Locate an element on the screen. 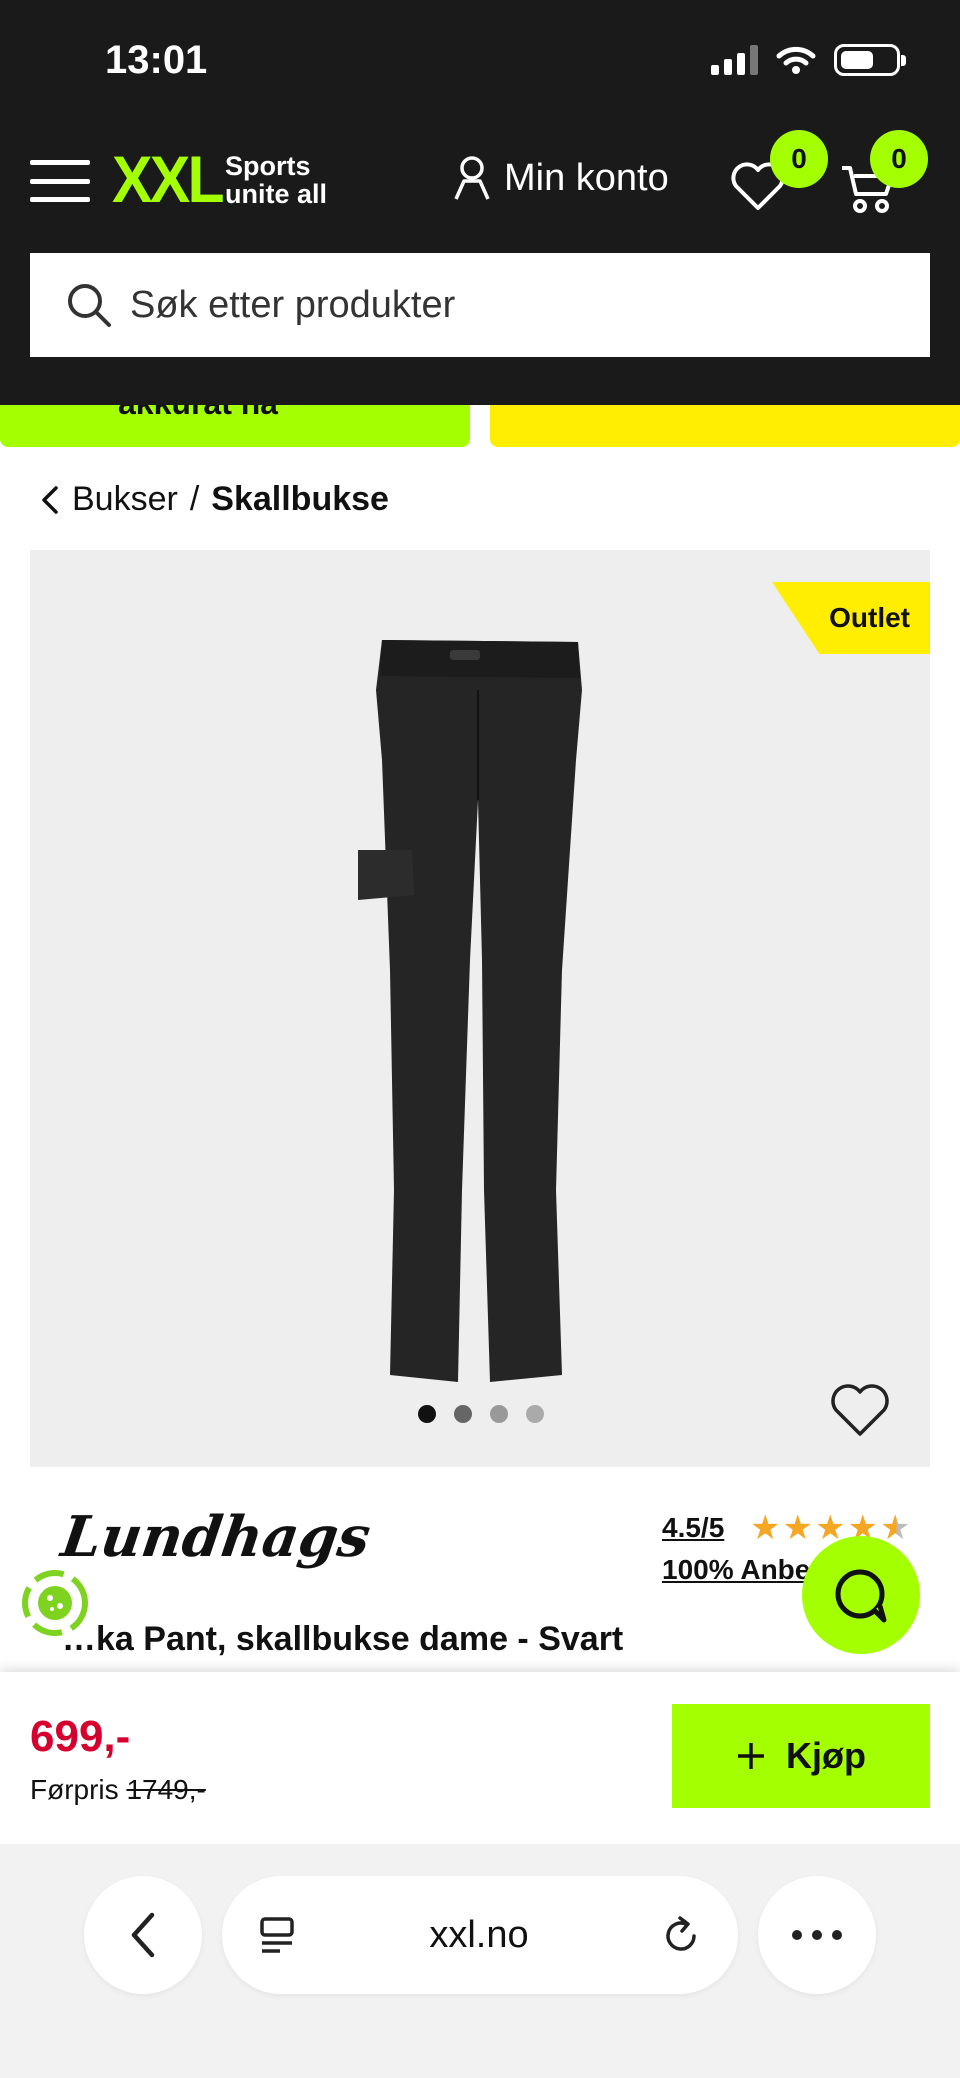  address-bar: xxl.no is located at coordinates (480, 1935).